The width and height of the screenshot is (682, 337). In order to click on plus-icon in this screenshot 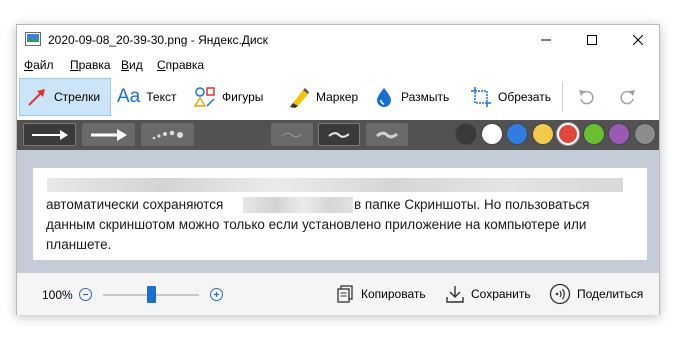, I will do `click(216, 294)`.